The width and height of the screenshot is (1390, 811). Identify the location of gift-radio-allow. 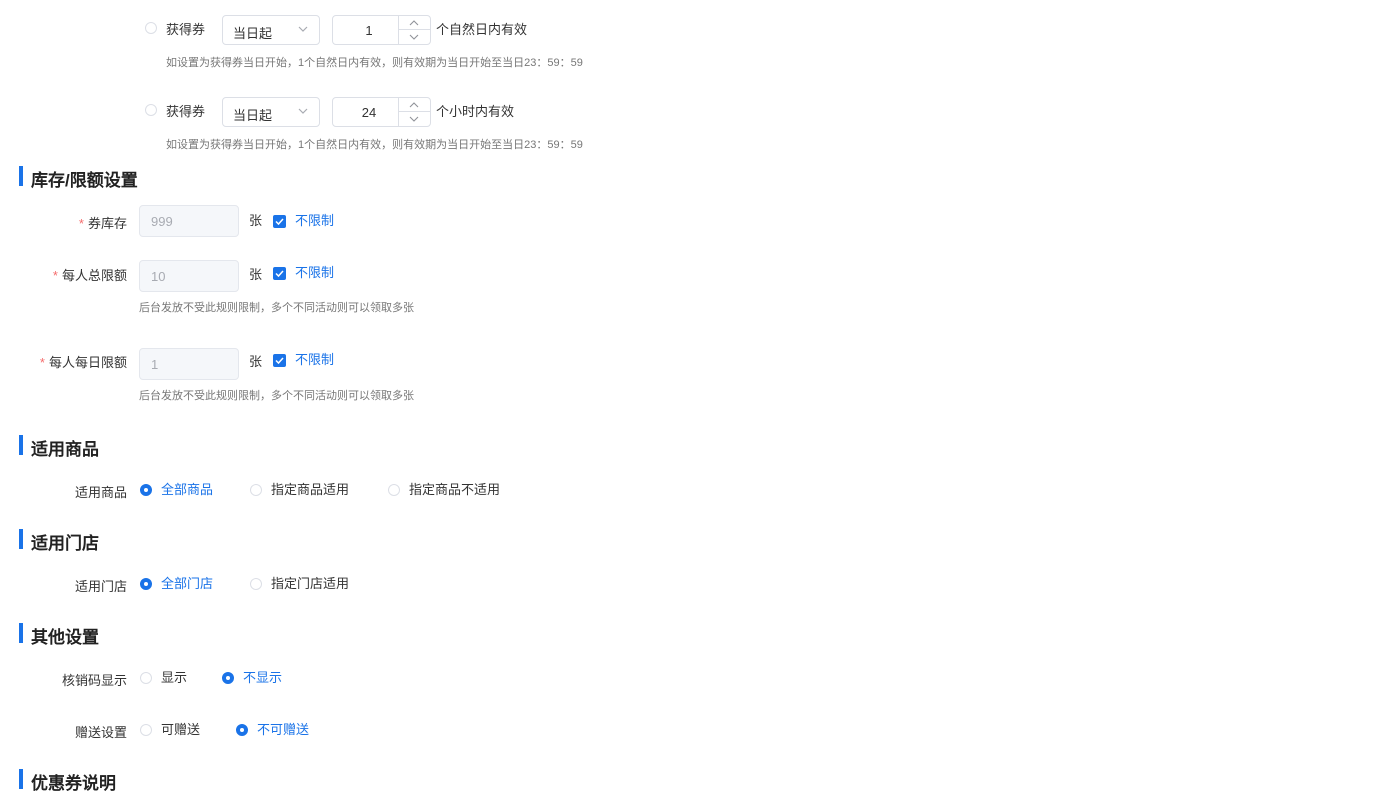
(146, 730).